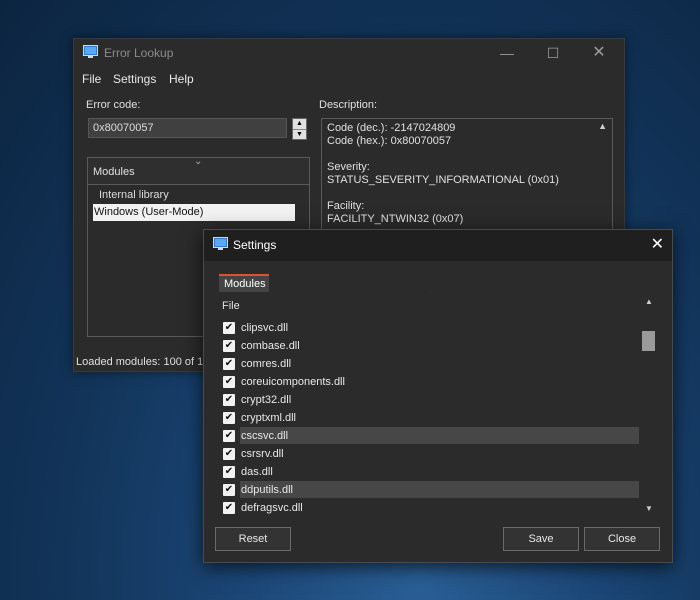 The height and width of the screenshot is (600, 700). What do you see at coordinates (265, 436) in the screenshot?
I see `file-name: cscsvc.dll` at bounding box center [265, 436].